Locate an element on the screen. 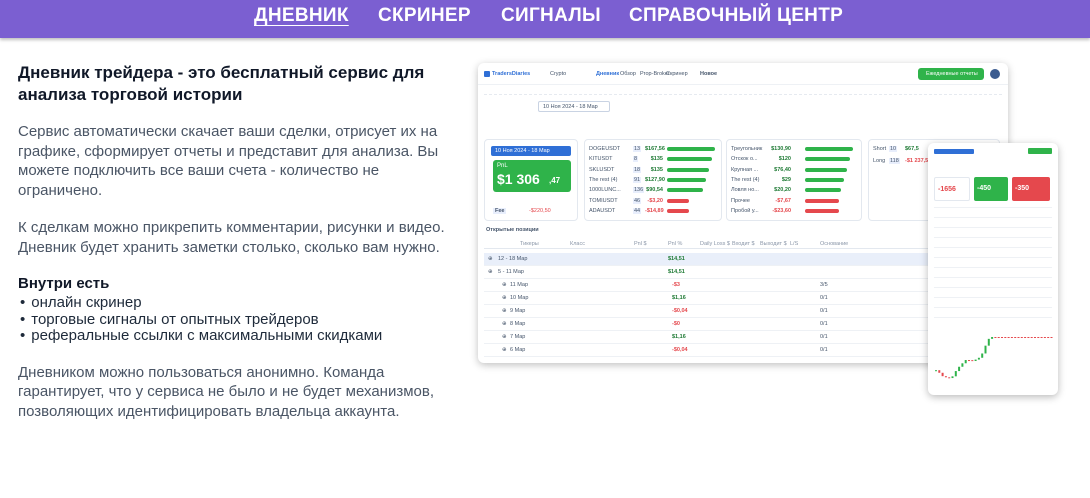  ticker-value: $135 is located at coordinates (656, 159).